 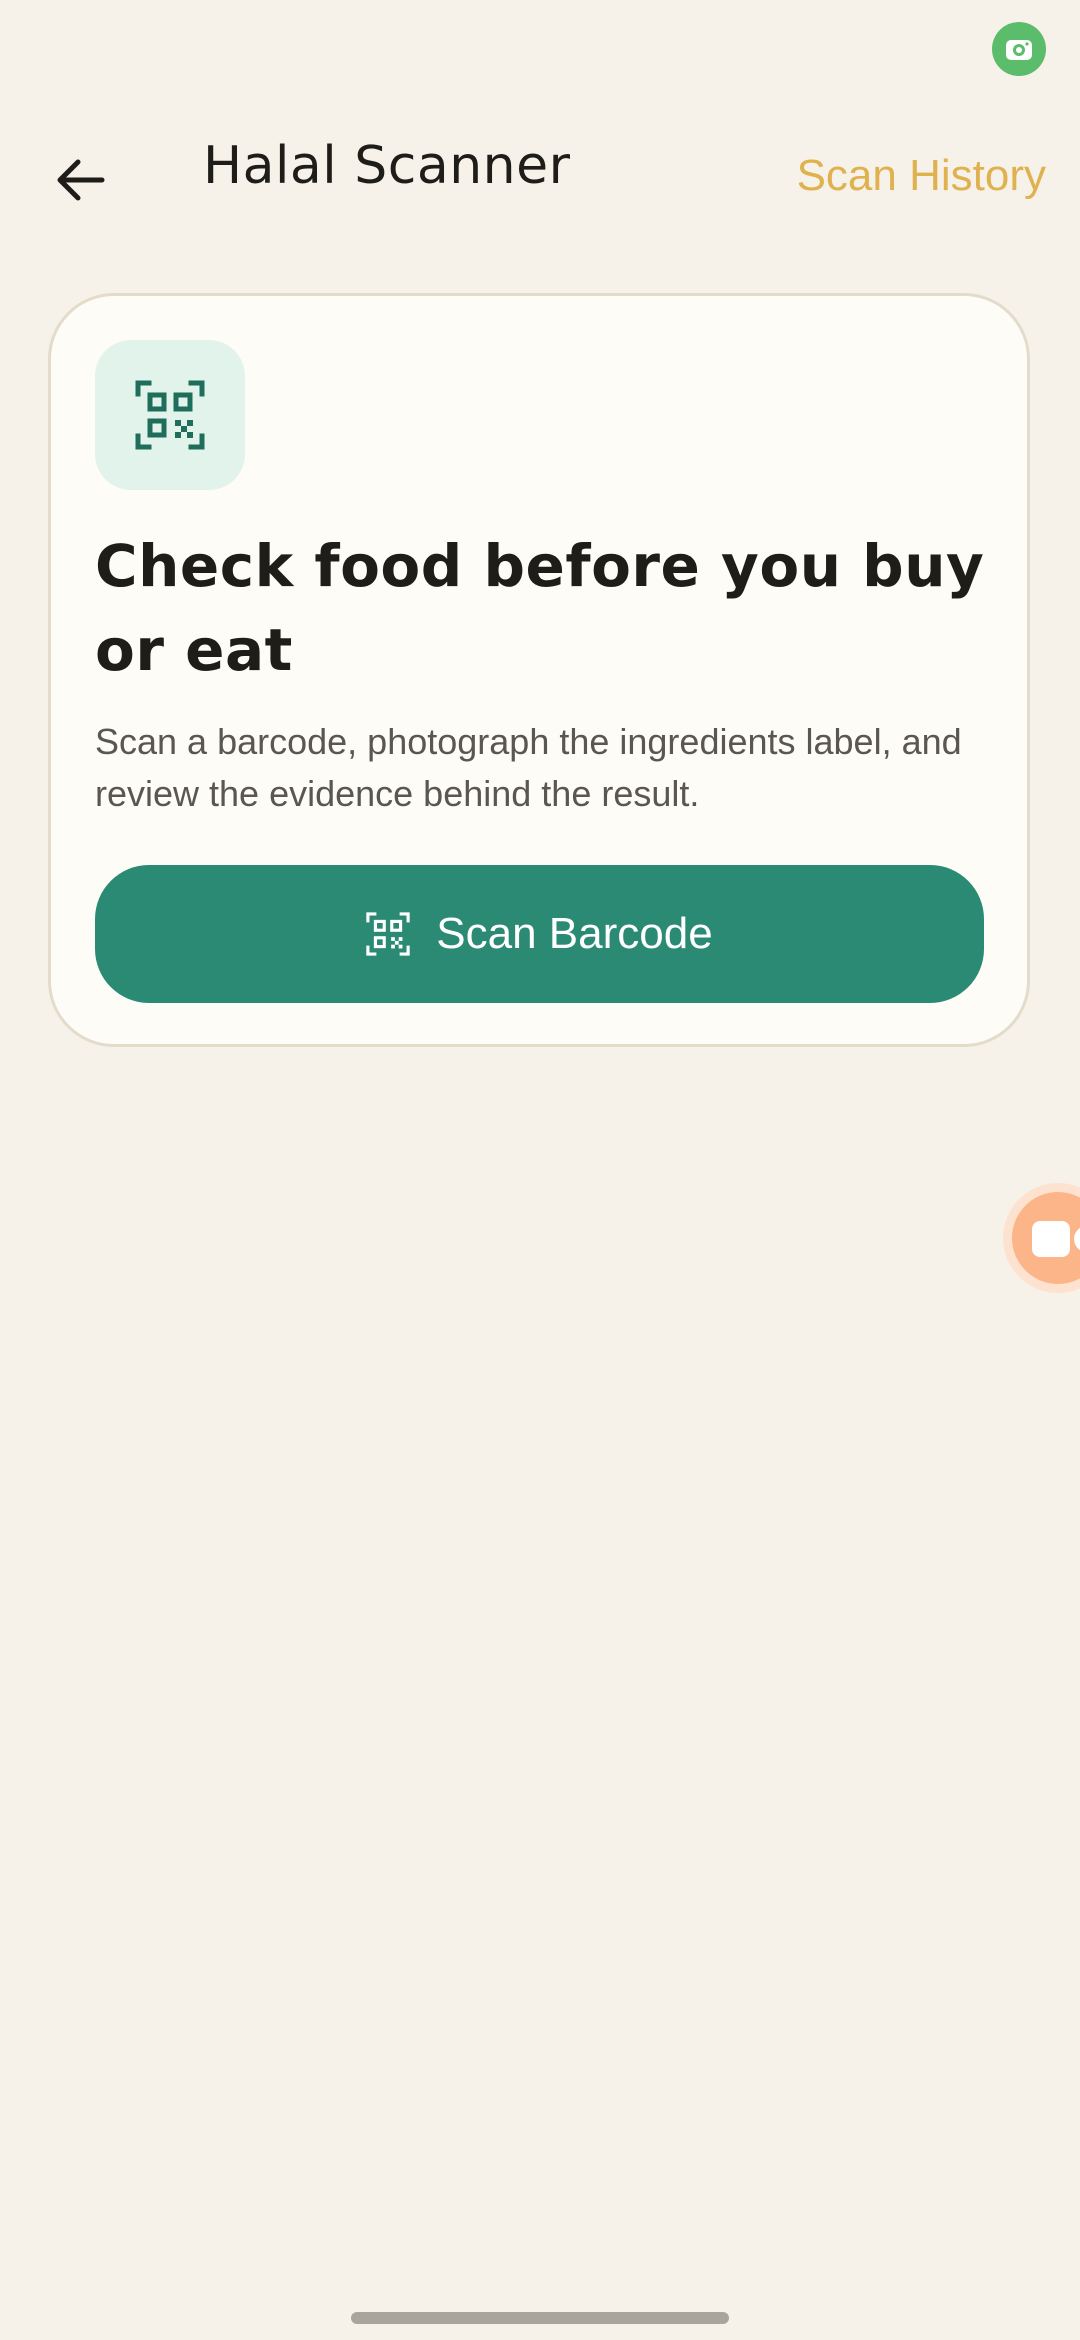 I want to click on page-title: Halal Scanner, so click(x=387, y=166).